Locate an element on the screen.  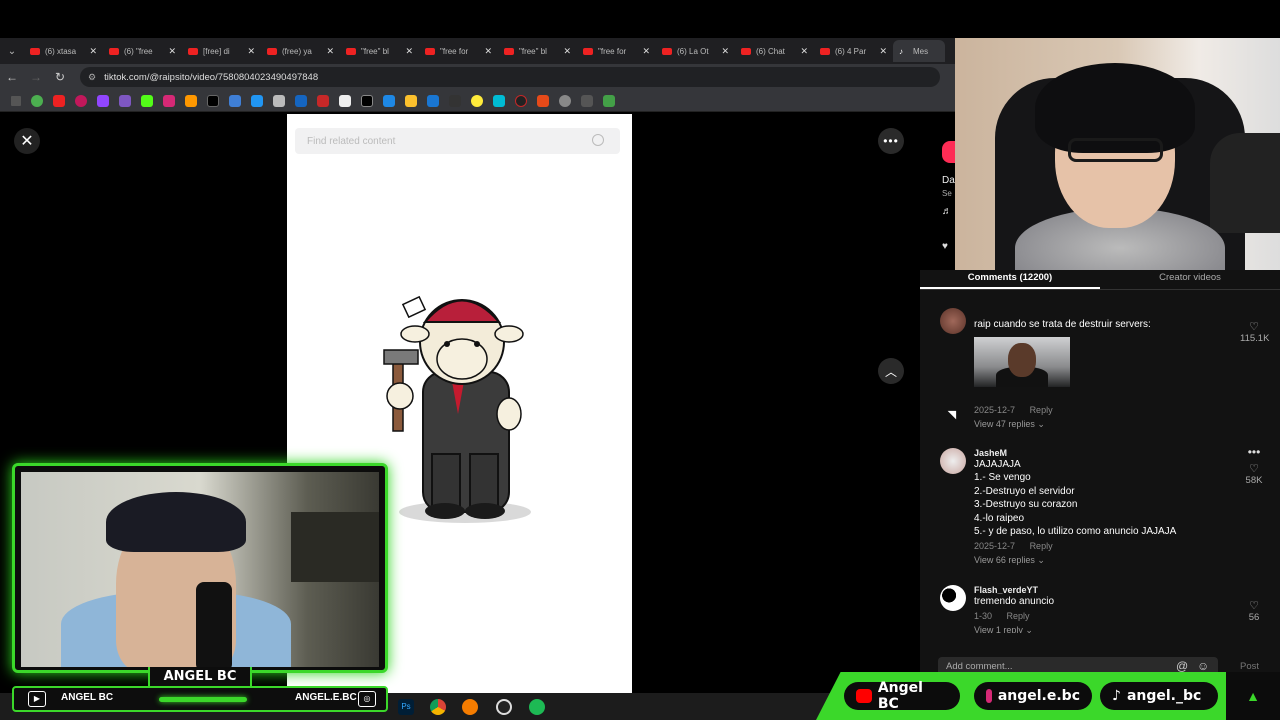
browser-tab-active: ♪ Mes is located at coordinates (919, 51).